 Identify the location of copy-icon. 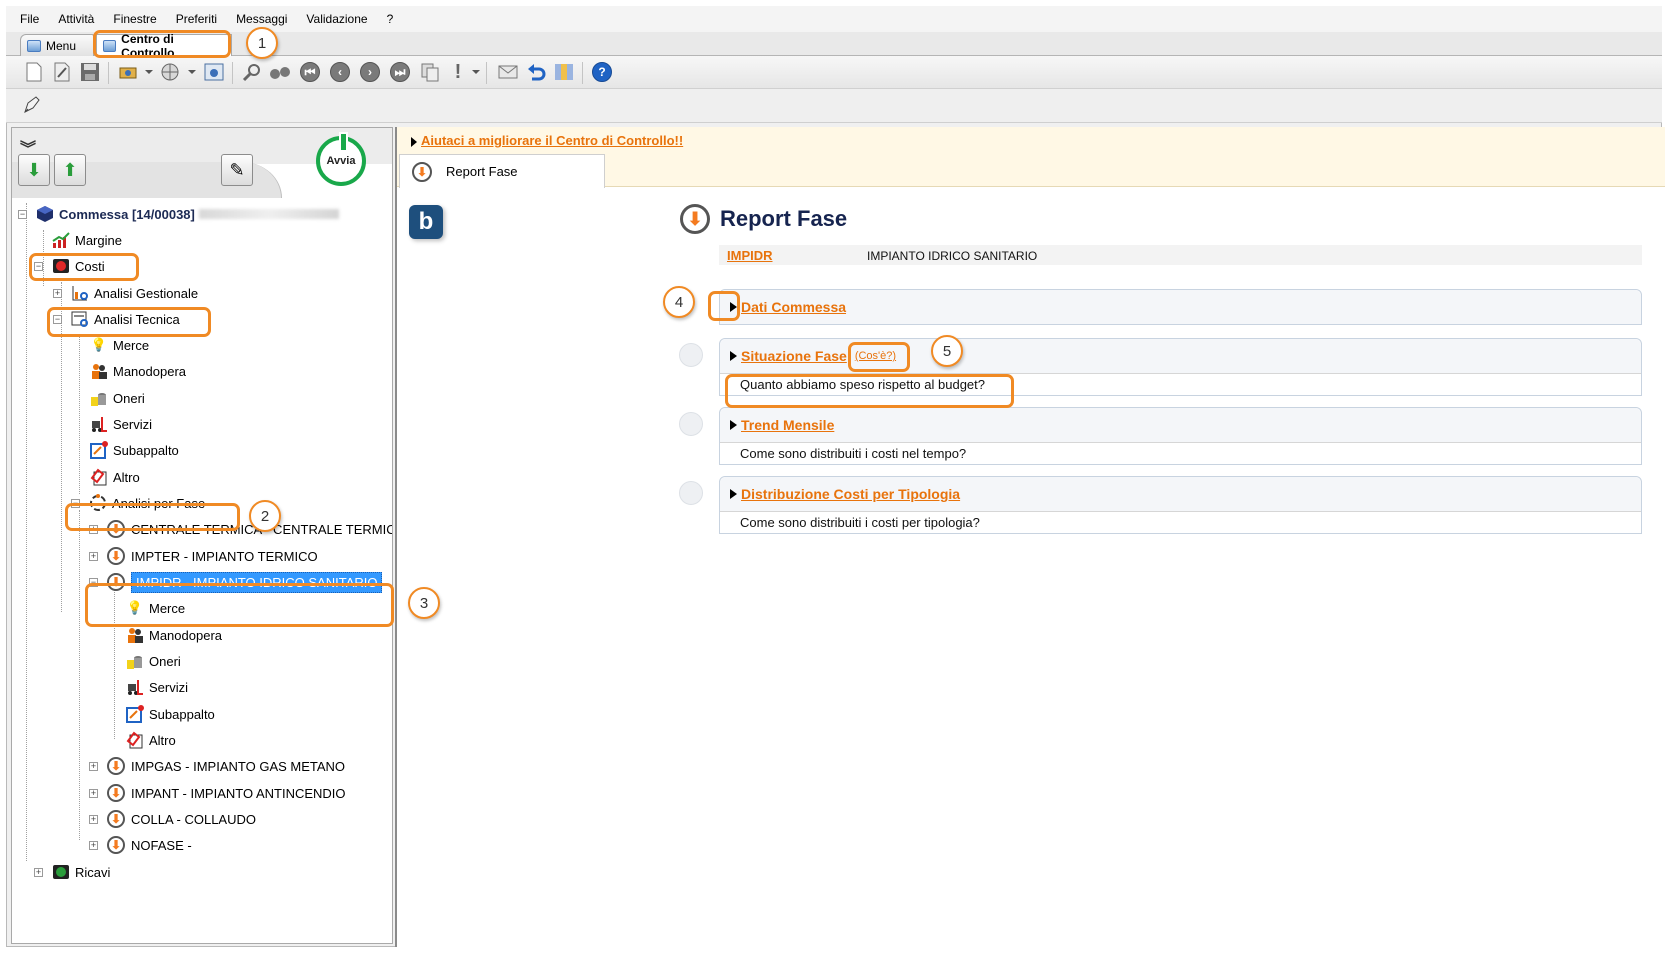
(430, 72).